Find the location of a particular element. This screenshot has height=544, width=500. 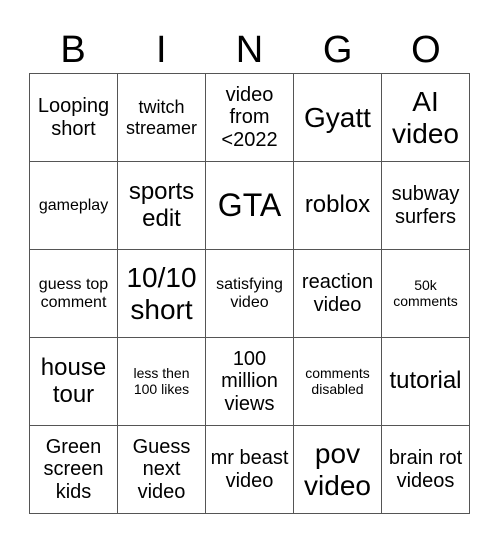

bingo-cell: guess top comment is located at coordinates (74, 294).